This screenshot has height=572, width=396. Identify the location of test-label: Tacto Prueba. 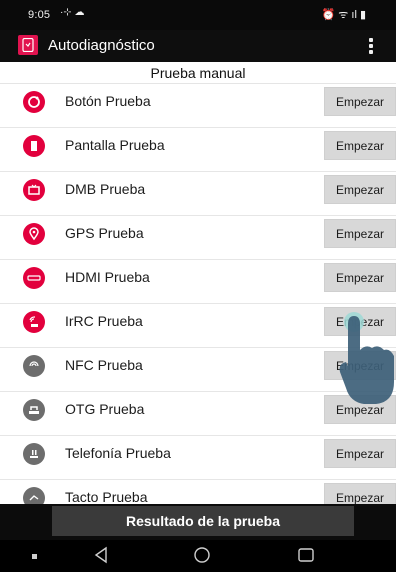
(106, 496).